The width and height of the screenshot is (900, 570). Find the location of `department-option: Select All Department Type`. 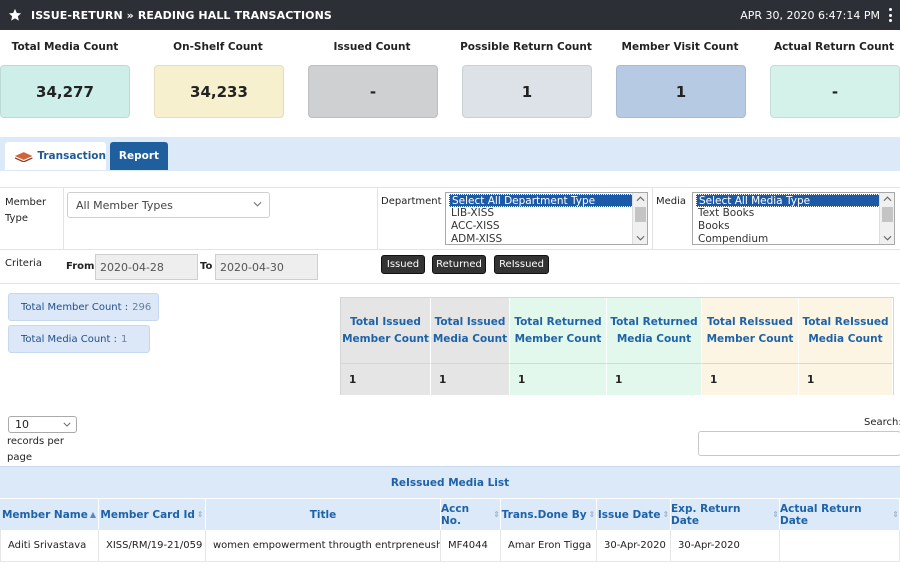

department-option: Select All Department Type is located at coordinates (546, 200).